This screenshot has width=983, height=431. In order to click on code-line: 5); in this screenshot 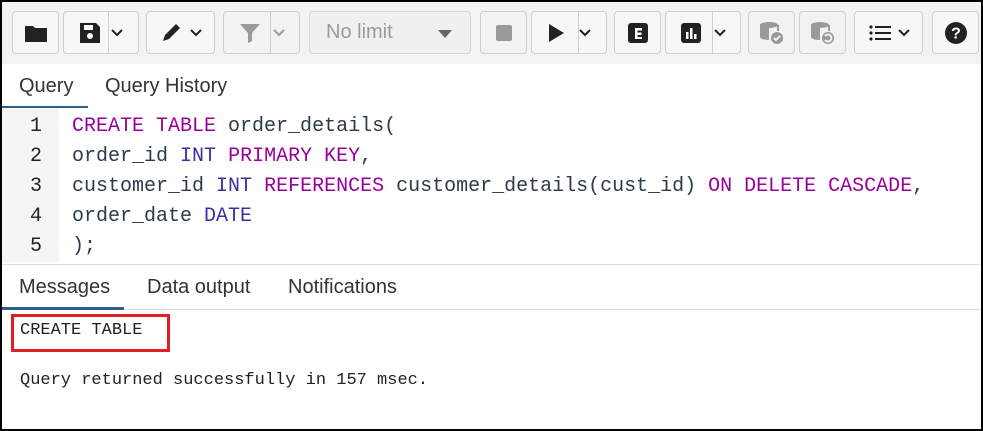, I will do `click(491, 247)`.